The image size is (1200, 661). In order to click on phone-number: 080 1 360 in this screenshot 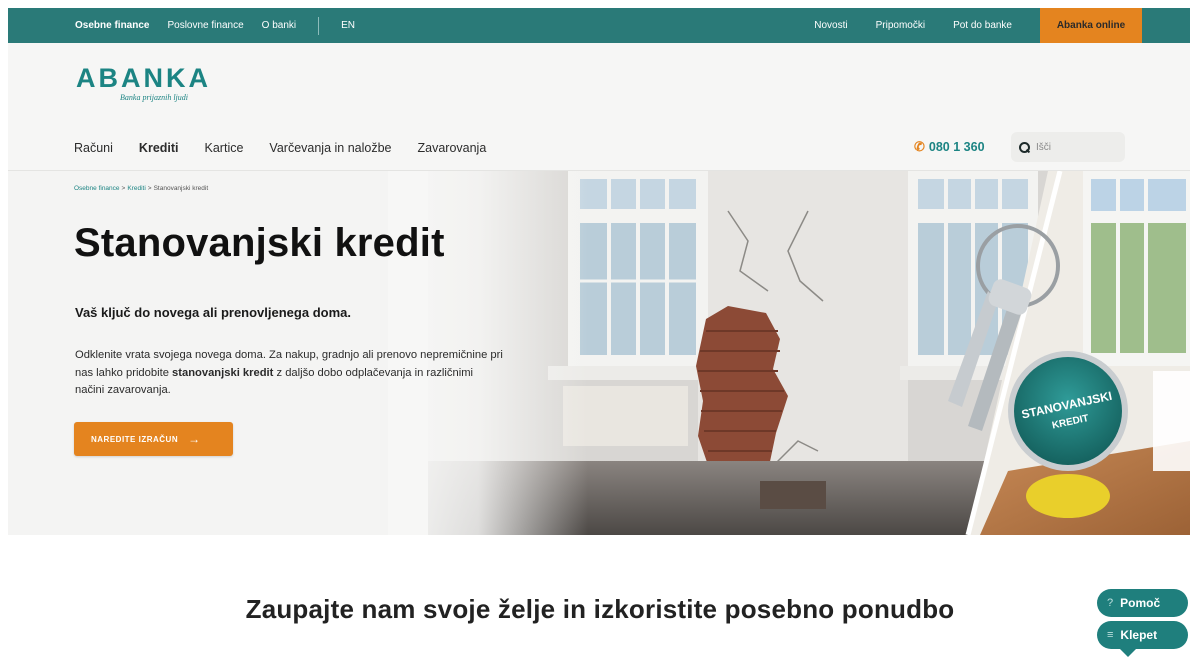, I will do `click(956, 147)`.